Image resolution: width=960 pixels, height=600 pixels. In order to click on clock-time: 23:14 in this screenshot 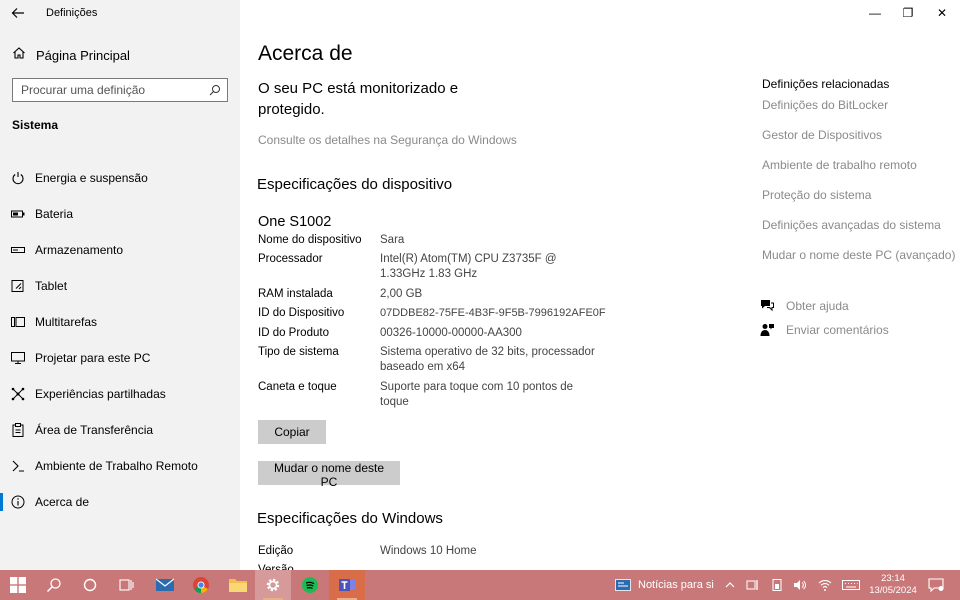, I will do `click(893, 578)`.